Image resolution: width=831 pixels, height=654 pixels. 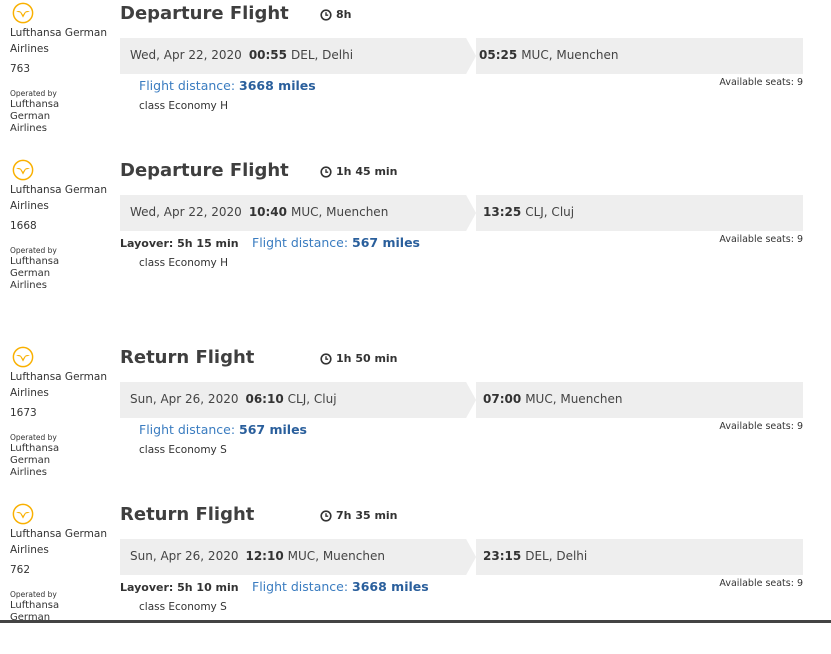 What do you see at coordinates (312, 399) in the screenshot?
I see `departure-place: CLJ, Cluj` at bounding box center [312, 399].